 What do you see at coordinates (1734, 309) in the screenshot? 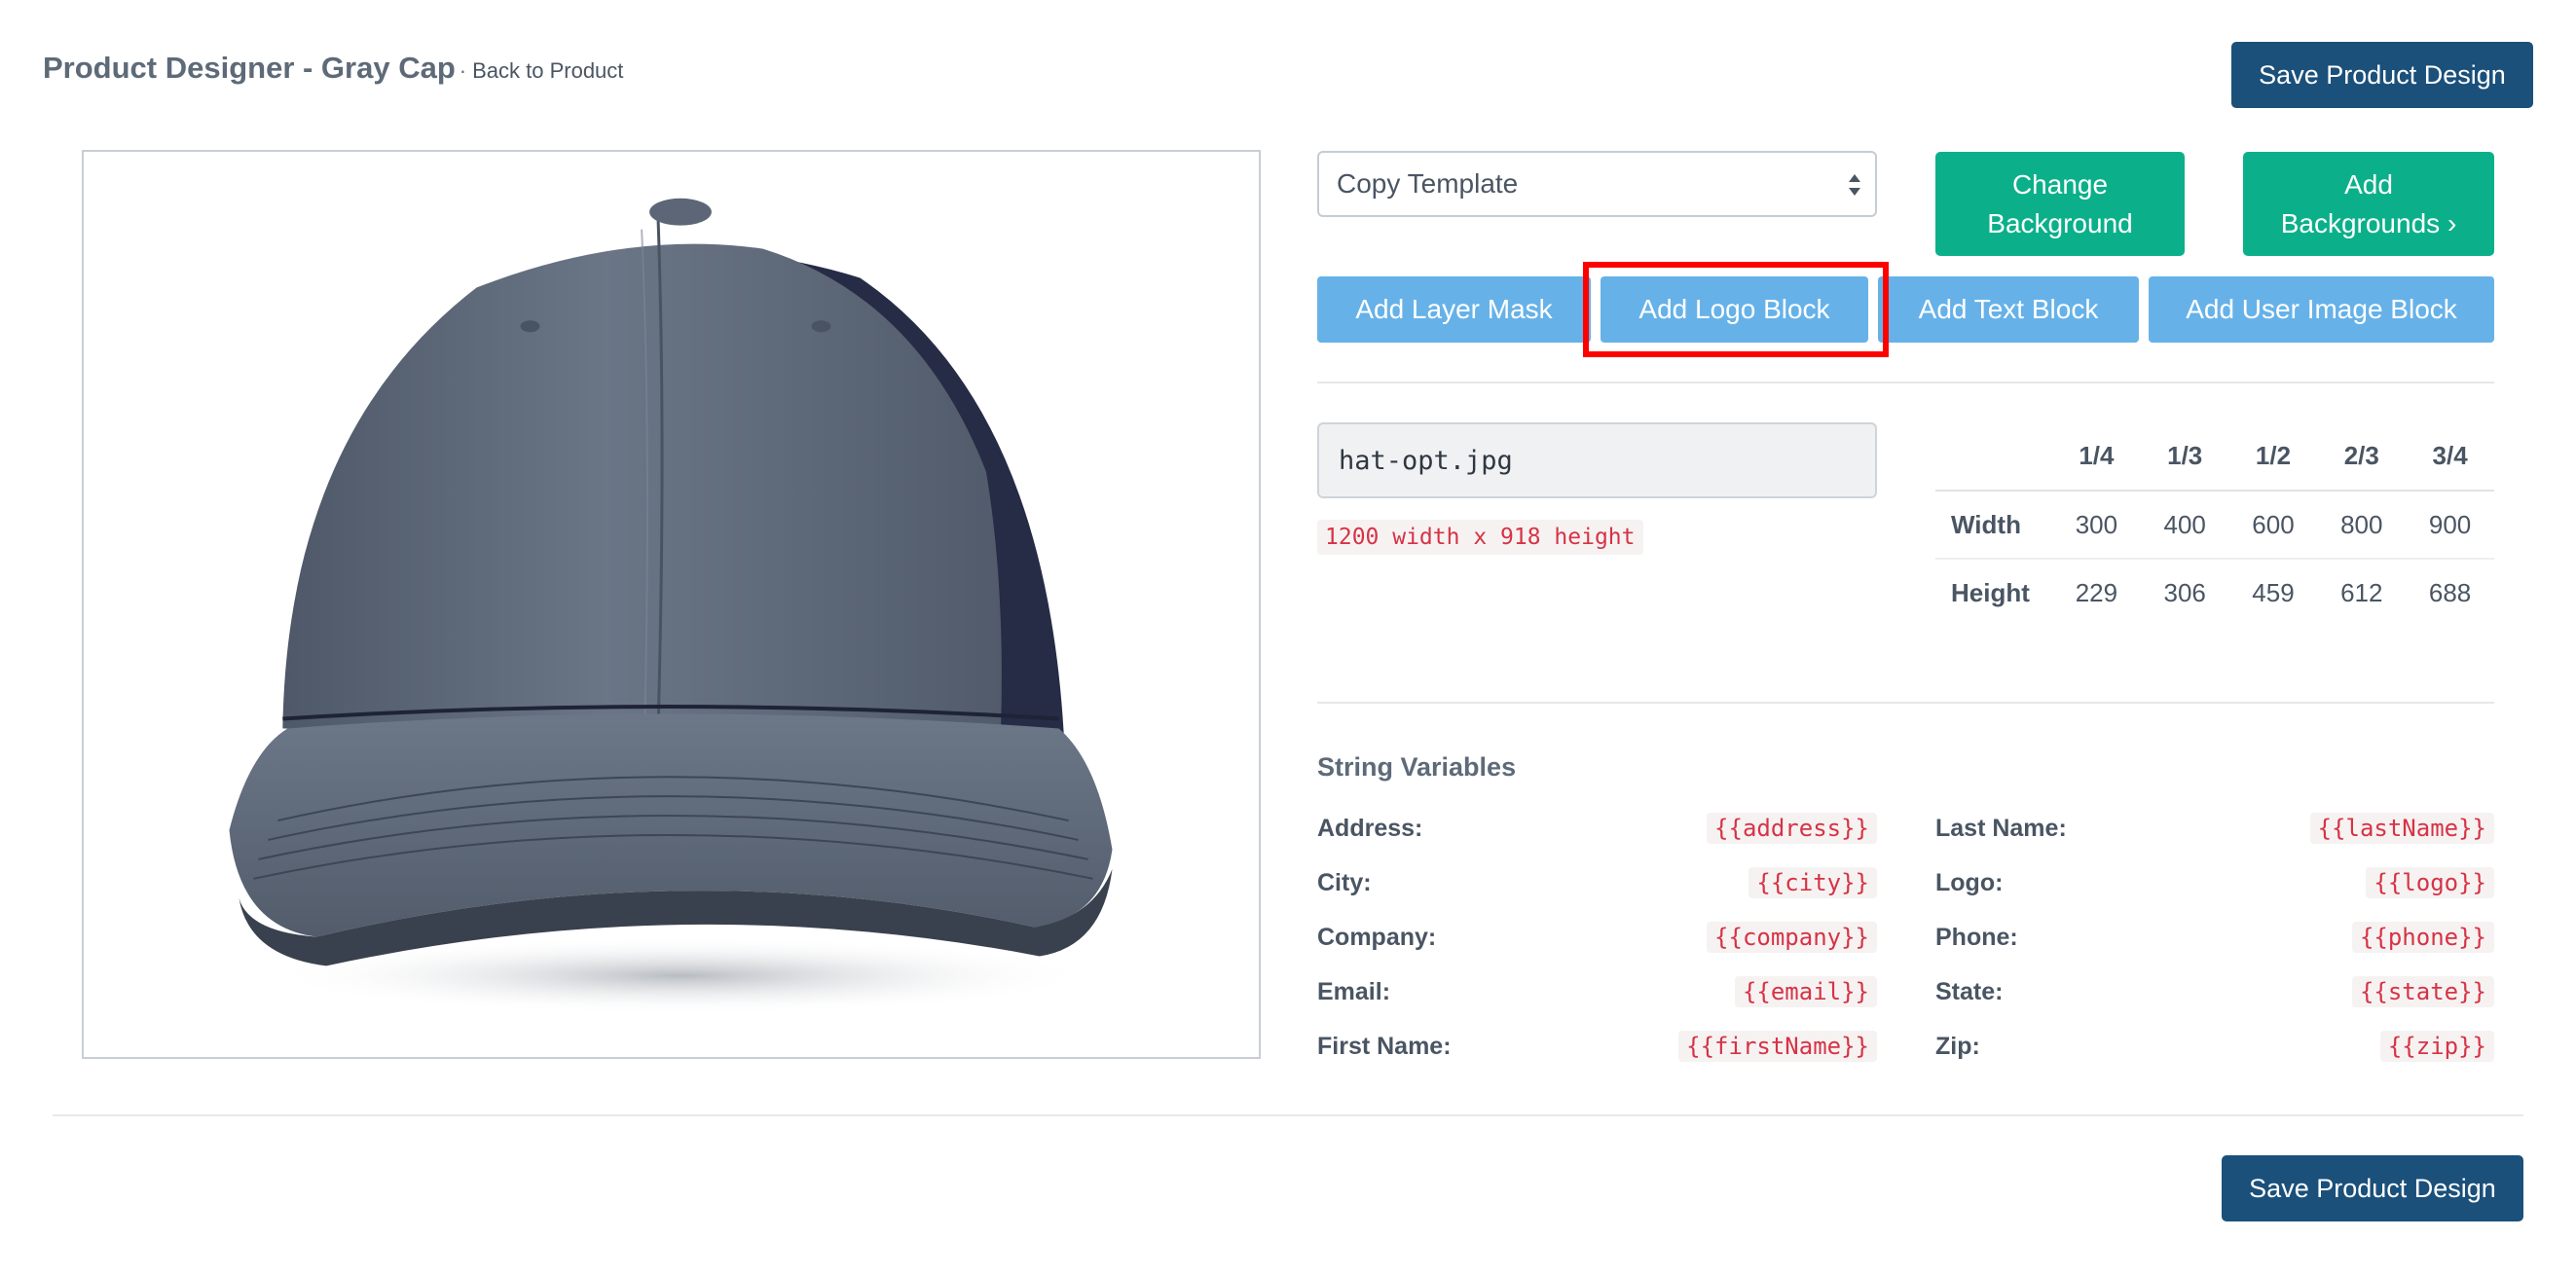
I see `add-logo-block-button: Add Logo Block` at bounding box center [1734, 309].